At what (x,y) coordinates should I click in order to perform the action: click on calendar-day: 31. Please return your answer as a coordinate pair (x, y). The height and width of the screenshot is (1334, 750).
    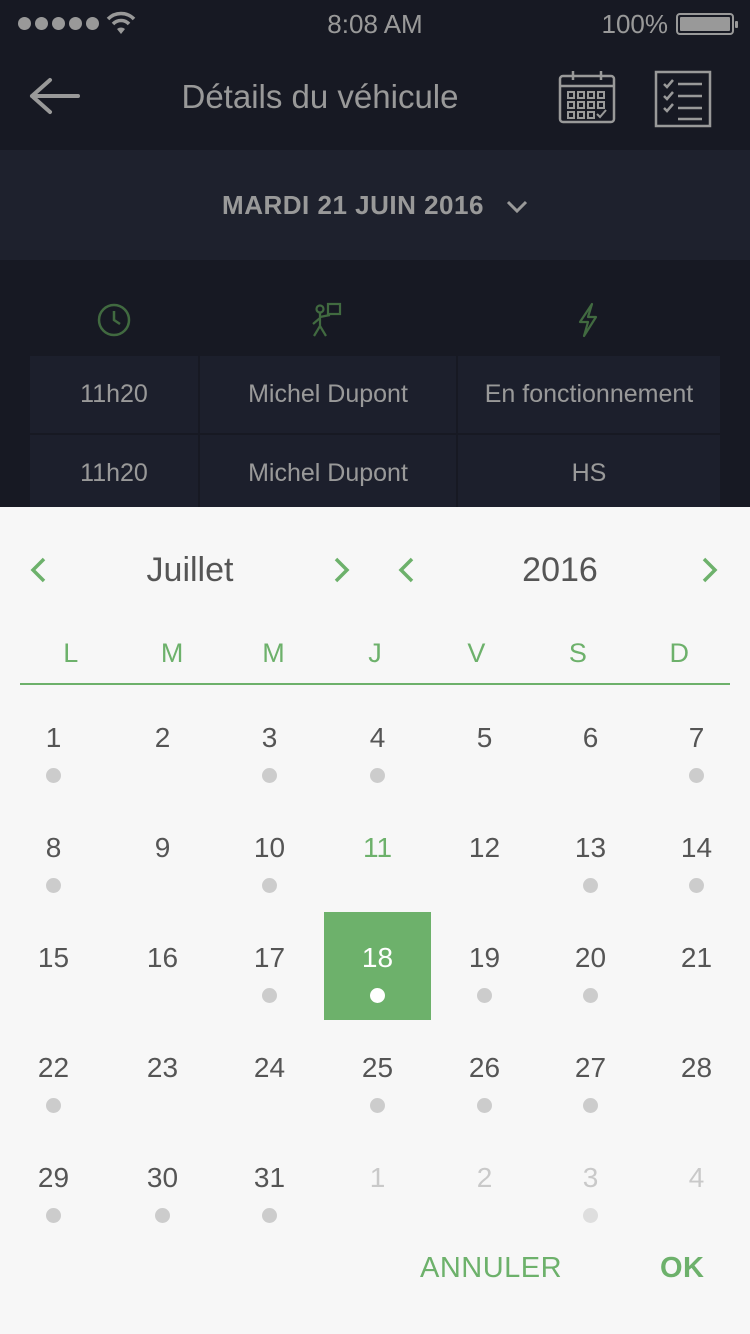
    Looking at the image, I should click on (269, 1186).